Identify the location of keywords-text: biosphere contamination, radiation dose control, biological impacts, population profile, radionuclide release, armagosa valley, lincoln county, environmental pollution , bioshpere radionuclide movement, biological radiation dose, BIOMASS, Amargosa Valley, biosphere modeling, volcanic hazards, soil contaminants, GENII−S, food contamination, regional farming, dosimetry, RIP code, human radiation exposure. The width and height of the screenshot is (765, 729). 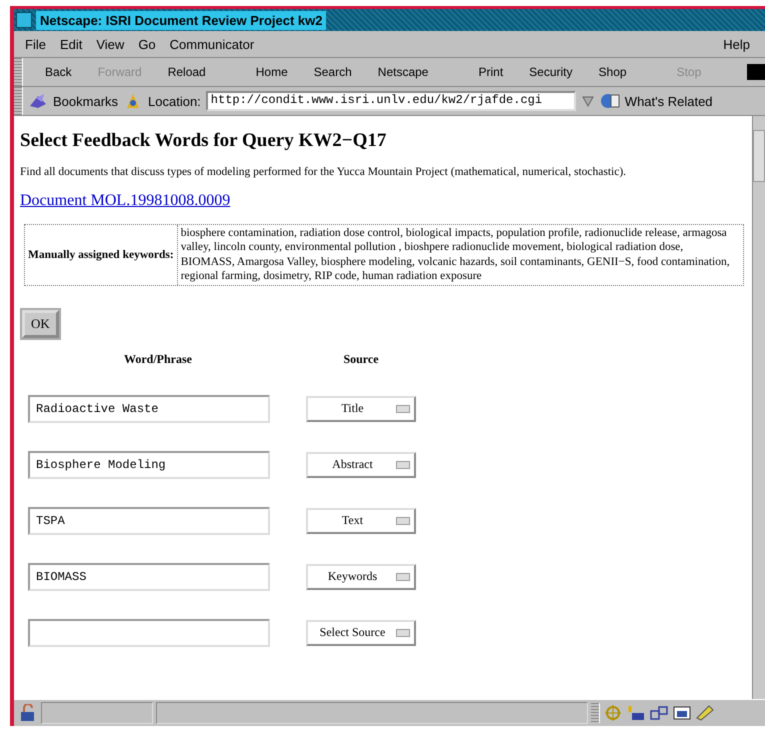
(455, 255).